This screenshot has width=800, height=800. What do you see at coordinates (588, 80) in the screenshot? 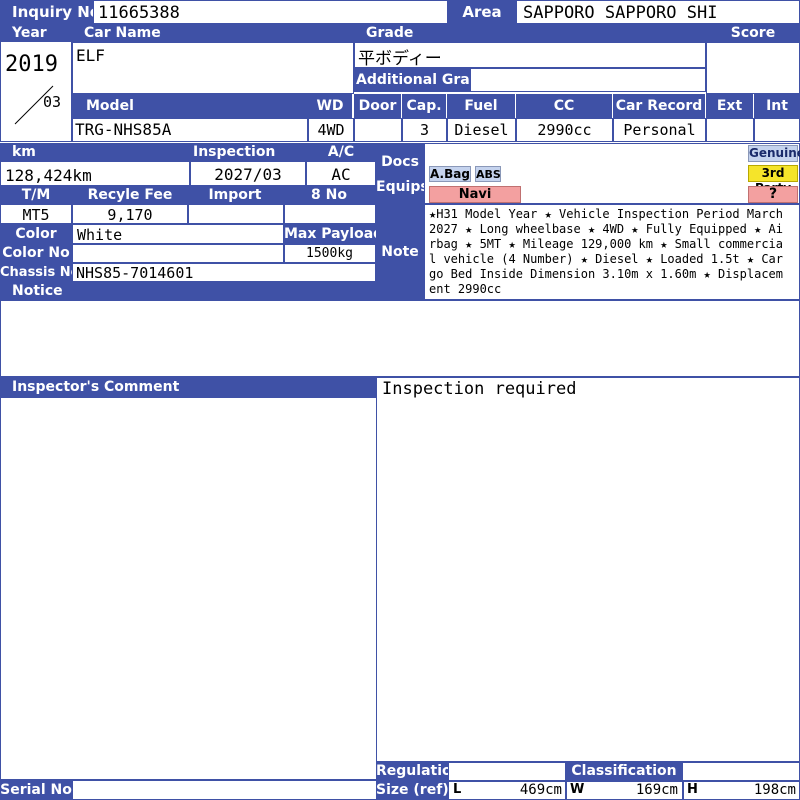
I see `additional-grade-value` at bounding box center [588, 80].